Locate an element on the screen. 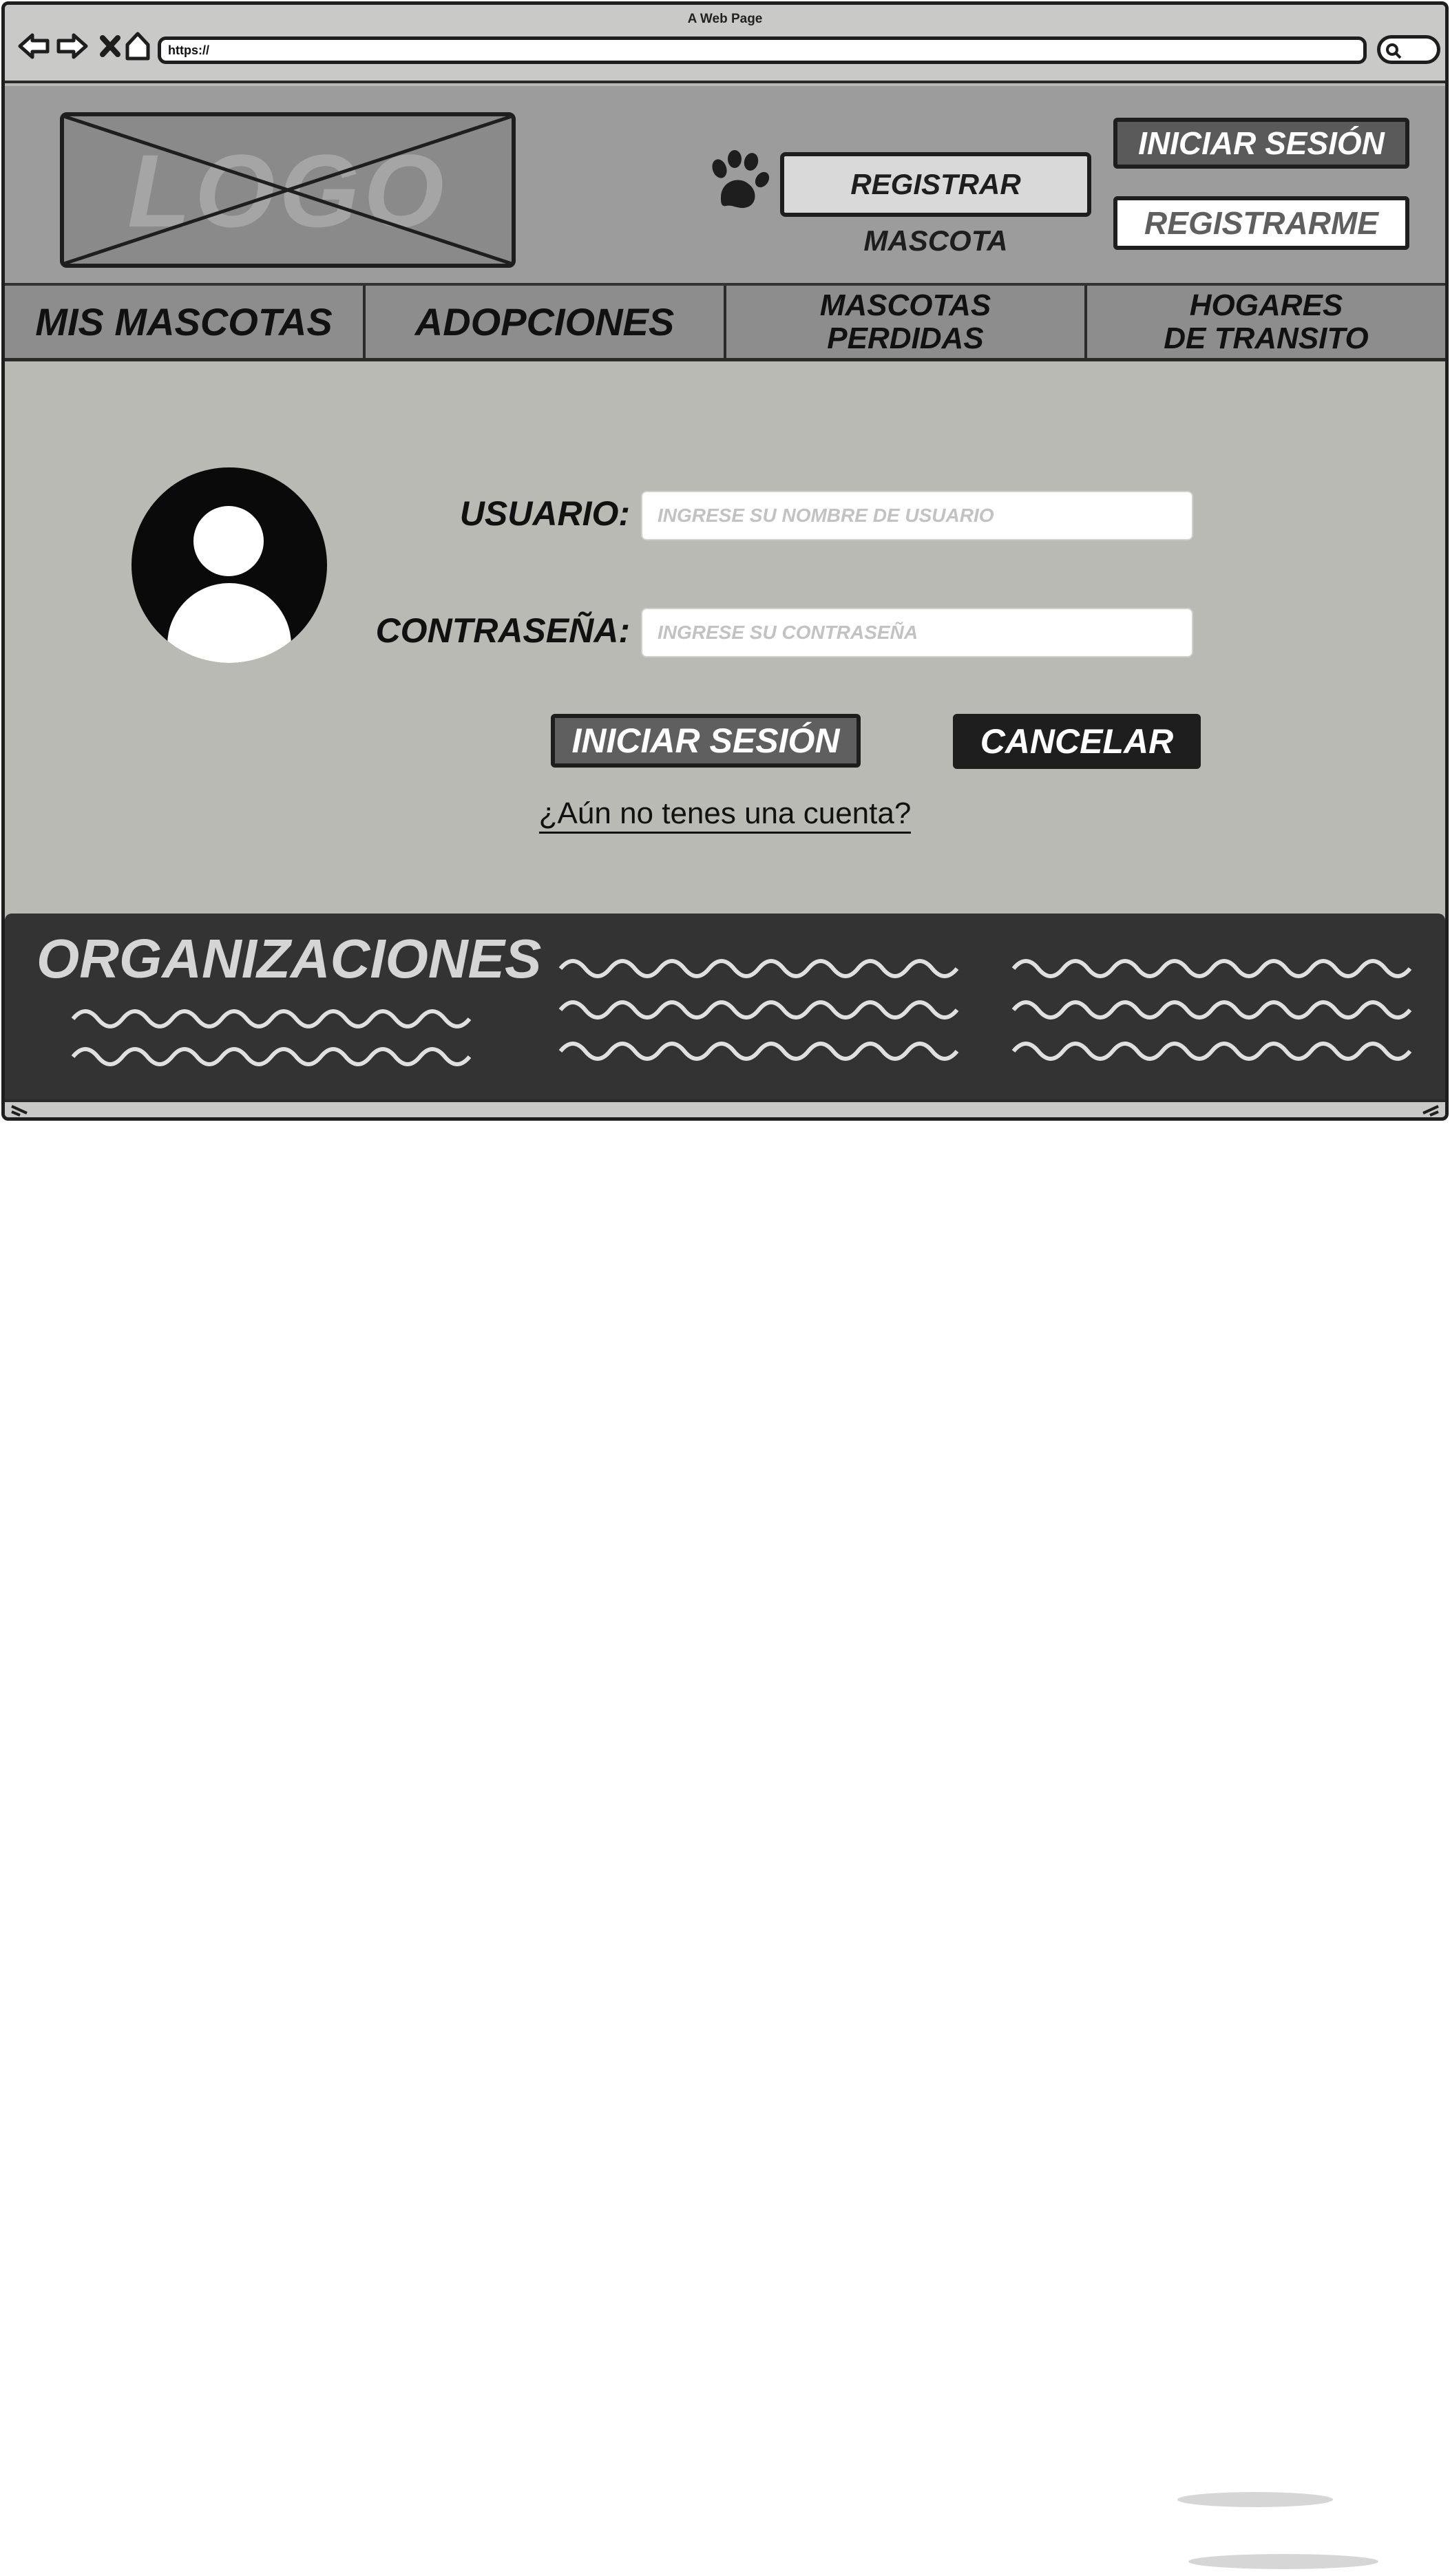 This screenshot has width=1450, height=2576. no-account-row: ¿Aún no tenes una cuenta? is located at coordinates (725, 815).